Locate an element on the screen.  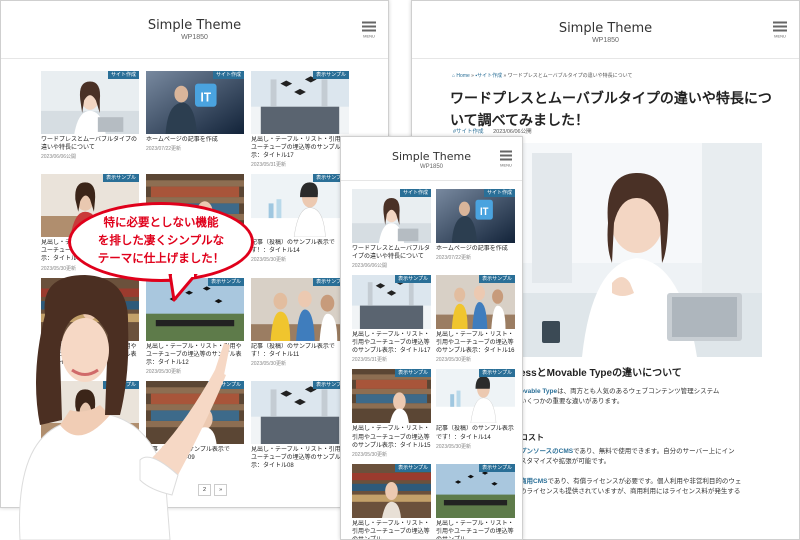
site-title-right: Simple Theme is located at coordinates (605, 28).